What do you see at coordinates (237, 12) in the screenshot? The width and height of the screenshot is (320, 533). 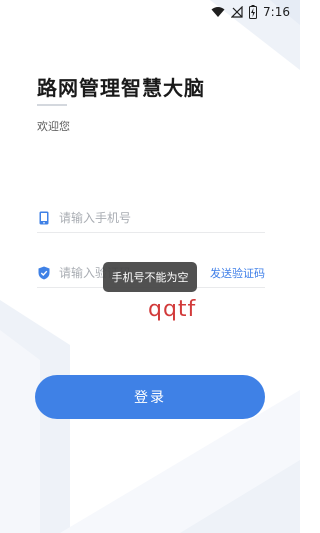 I see `signal-off-icon` at bounding box center [237, 12].